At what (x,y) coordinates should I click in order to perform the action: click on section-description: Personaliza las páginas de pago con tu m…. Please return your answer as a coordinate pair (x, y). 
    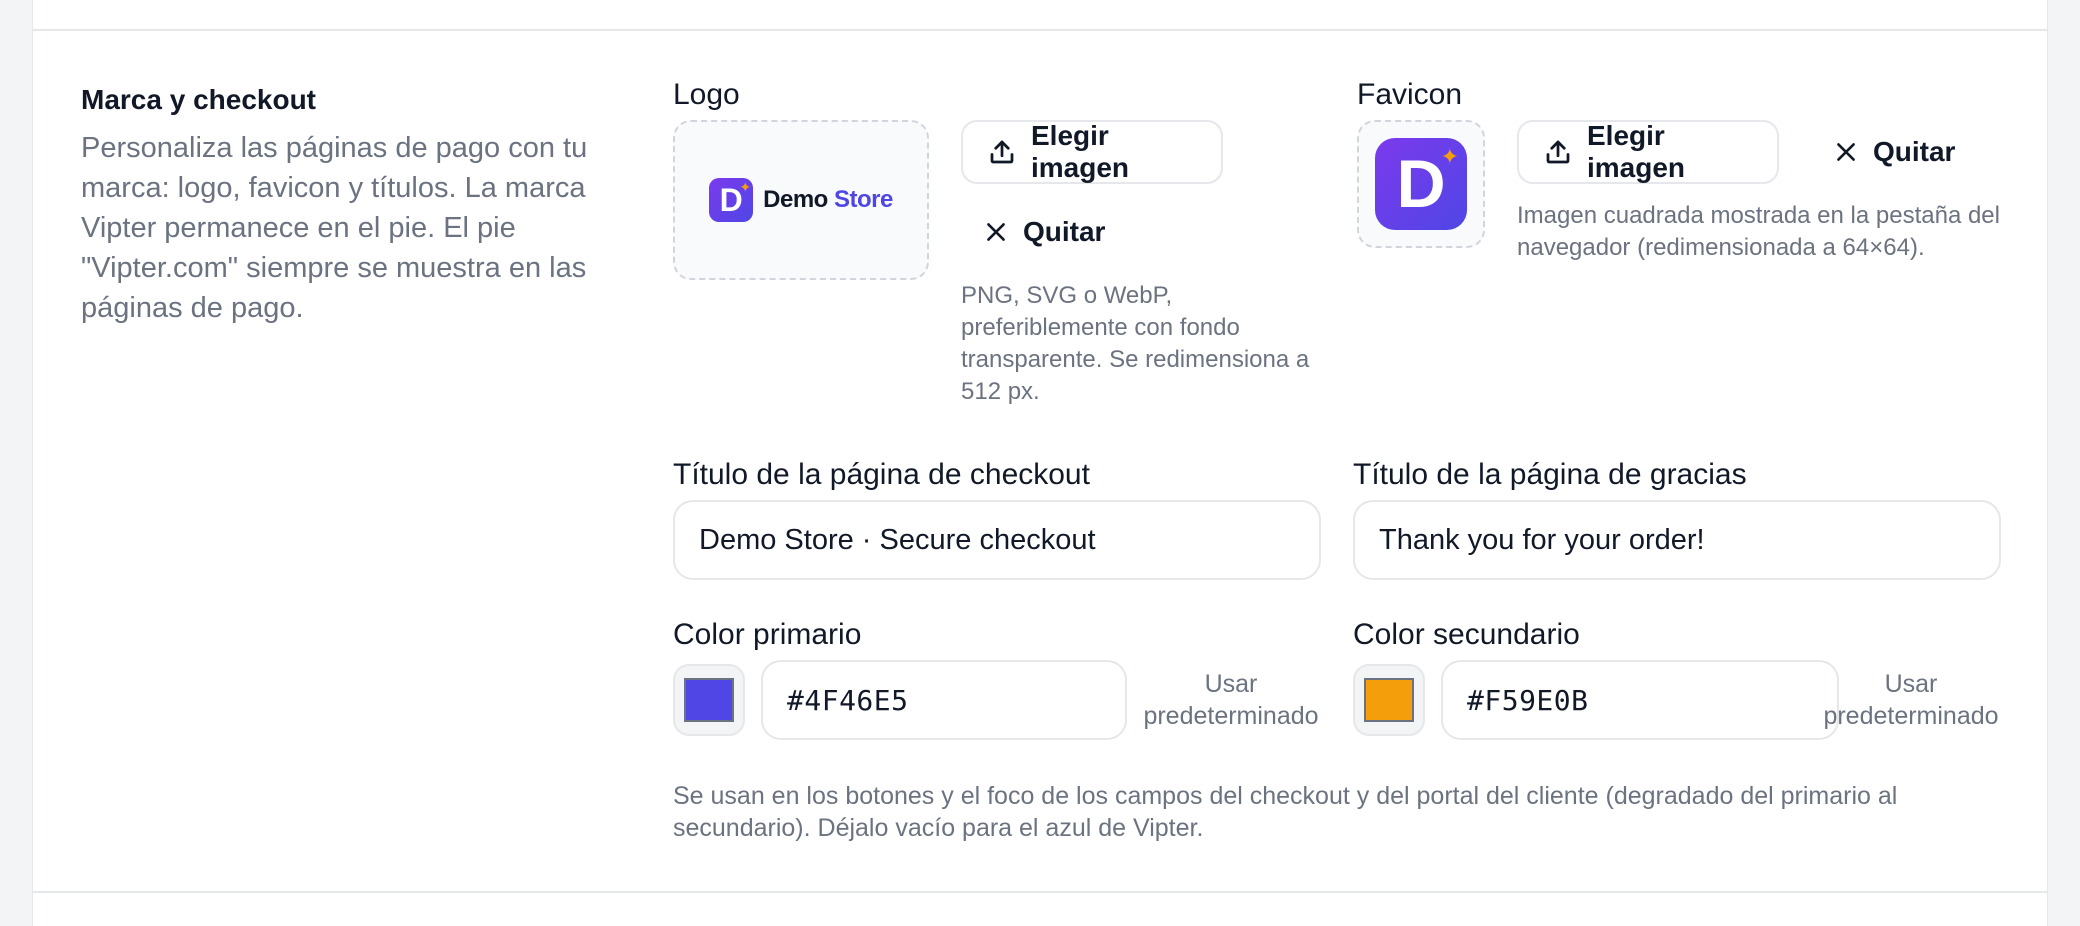
    Looking at the image, I should click on (334, 228).